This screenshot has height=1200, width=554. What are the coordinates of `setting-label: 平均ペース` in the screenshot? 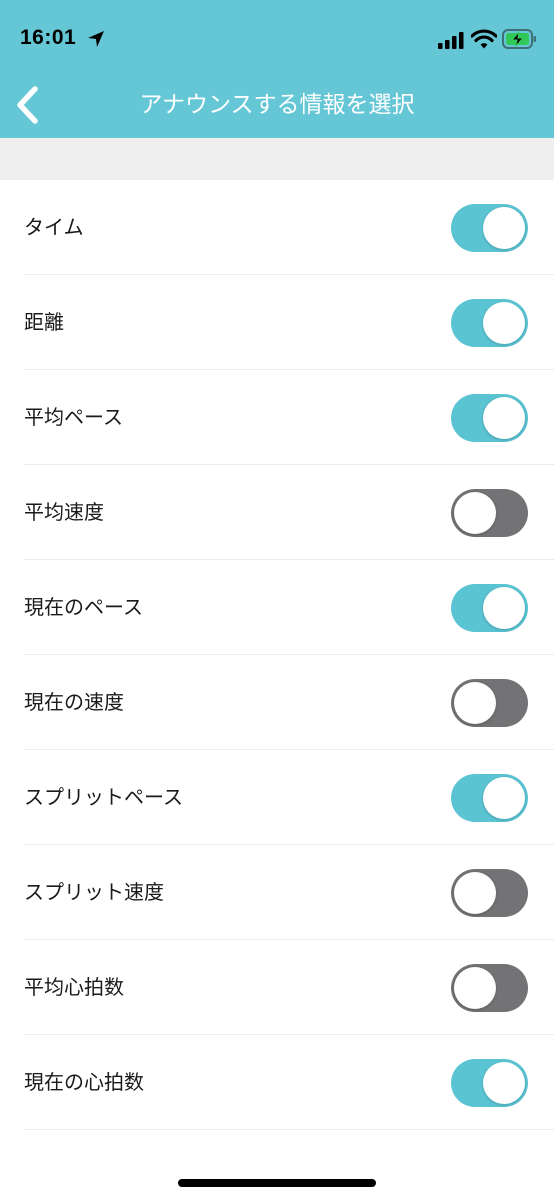 It's located at (73, 417).